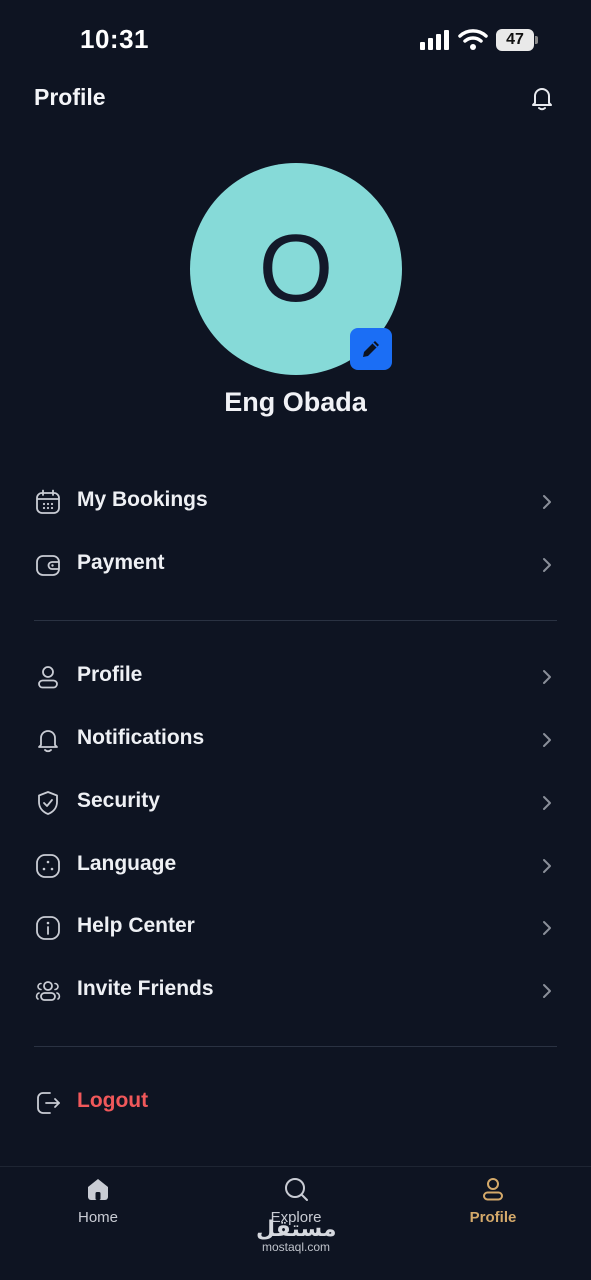 The height and width of the screenshot is (1280, 591). I want to click on nav-home: Home, so click(98, 1202).